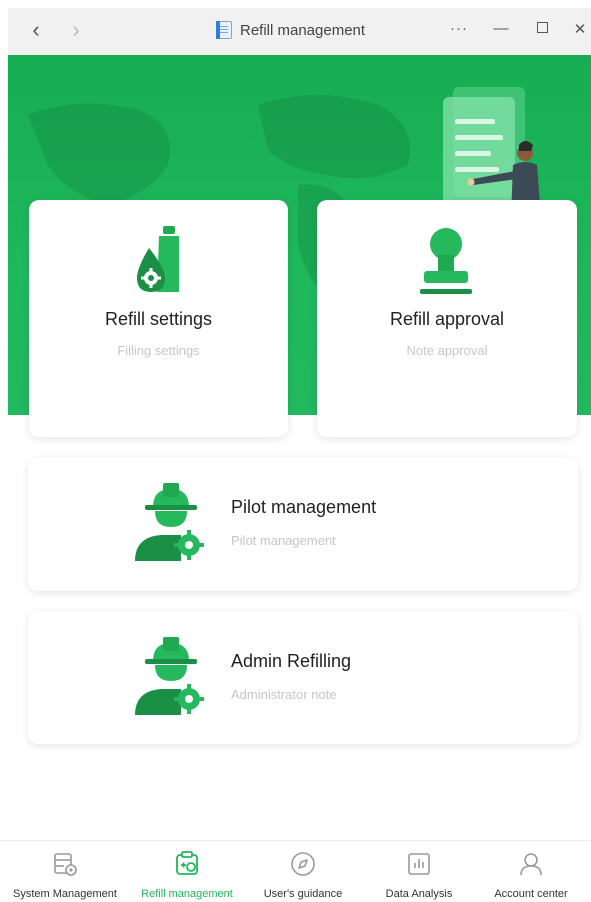 The image size is (591, 902). What do you see at coordinates (169, 676) in the screenshot?
I see `admin-worker-icon` at bounding box center [169, 676].